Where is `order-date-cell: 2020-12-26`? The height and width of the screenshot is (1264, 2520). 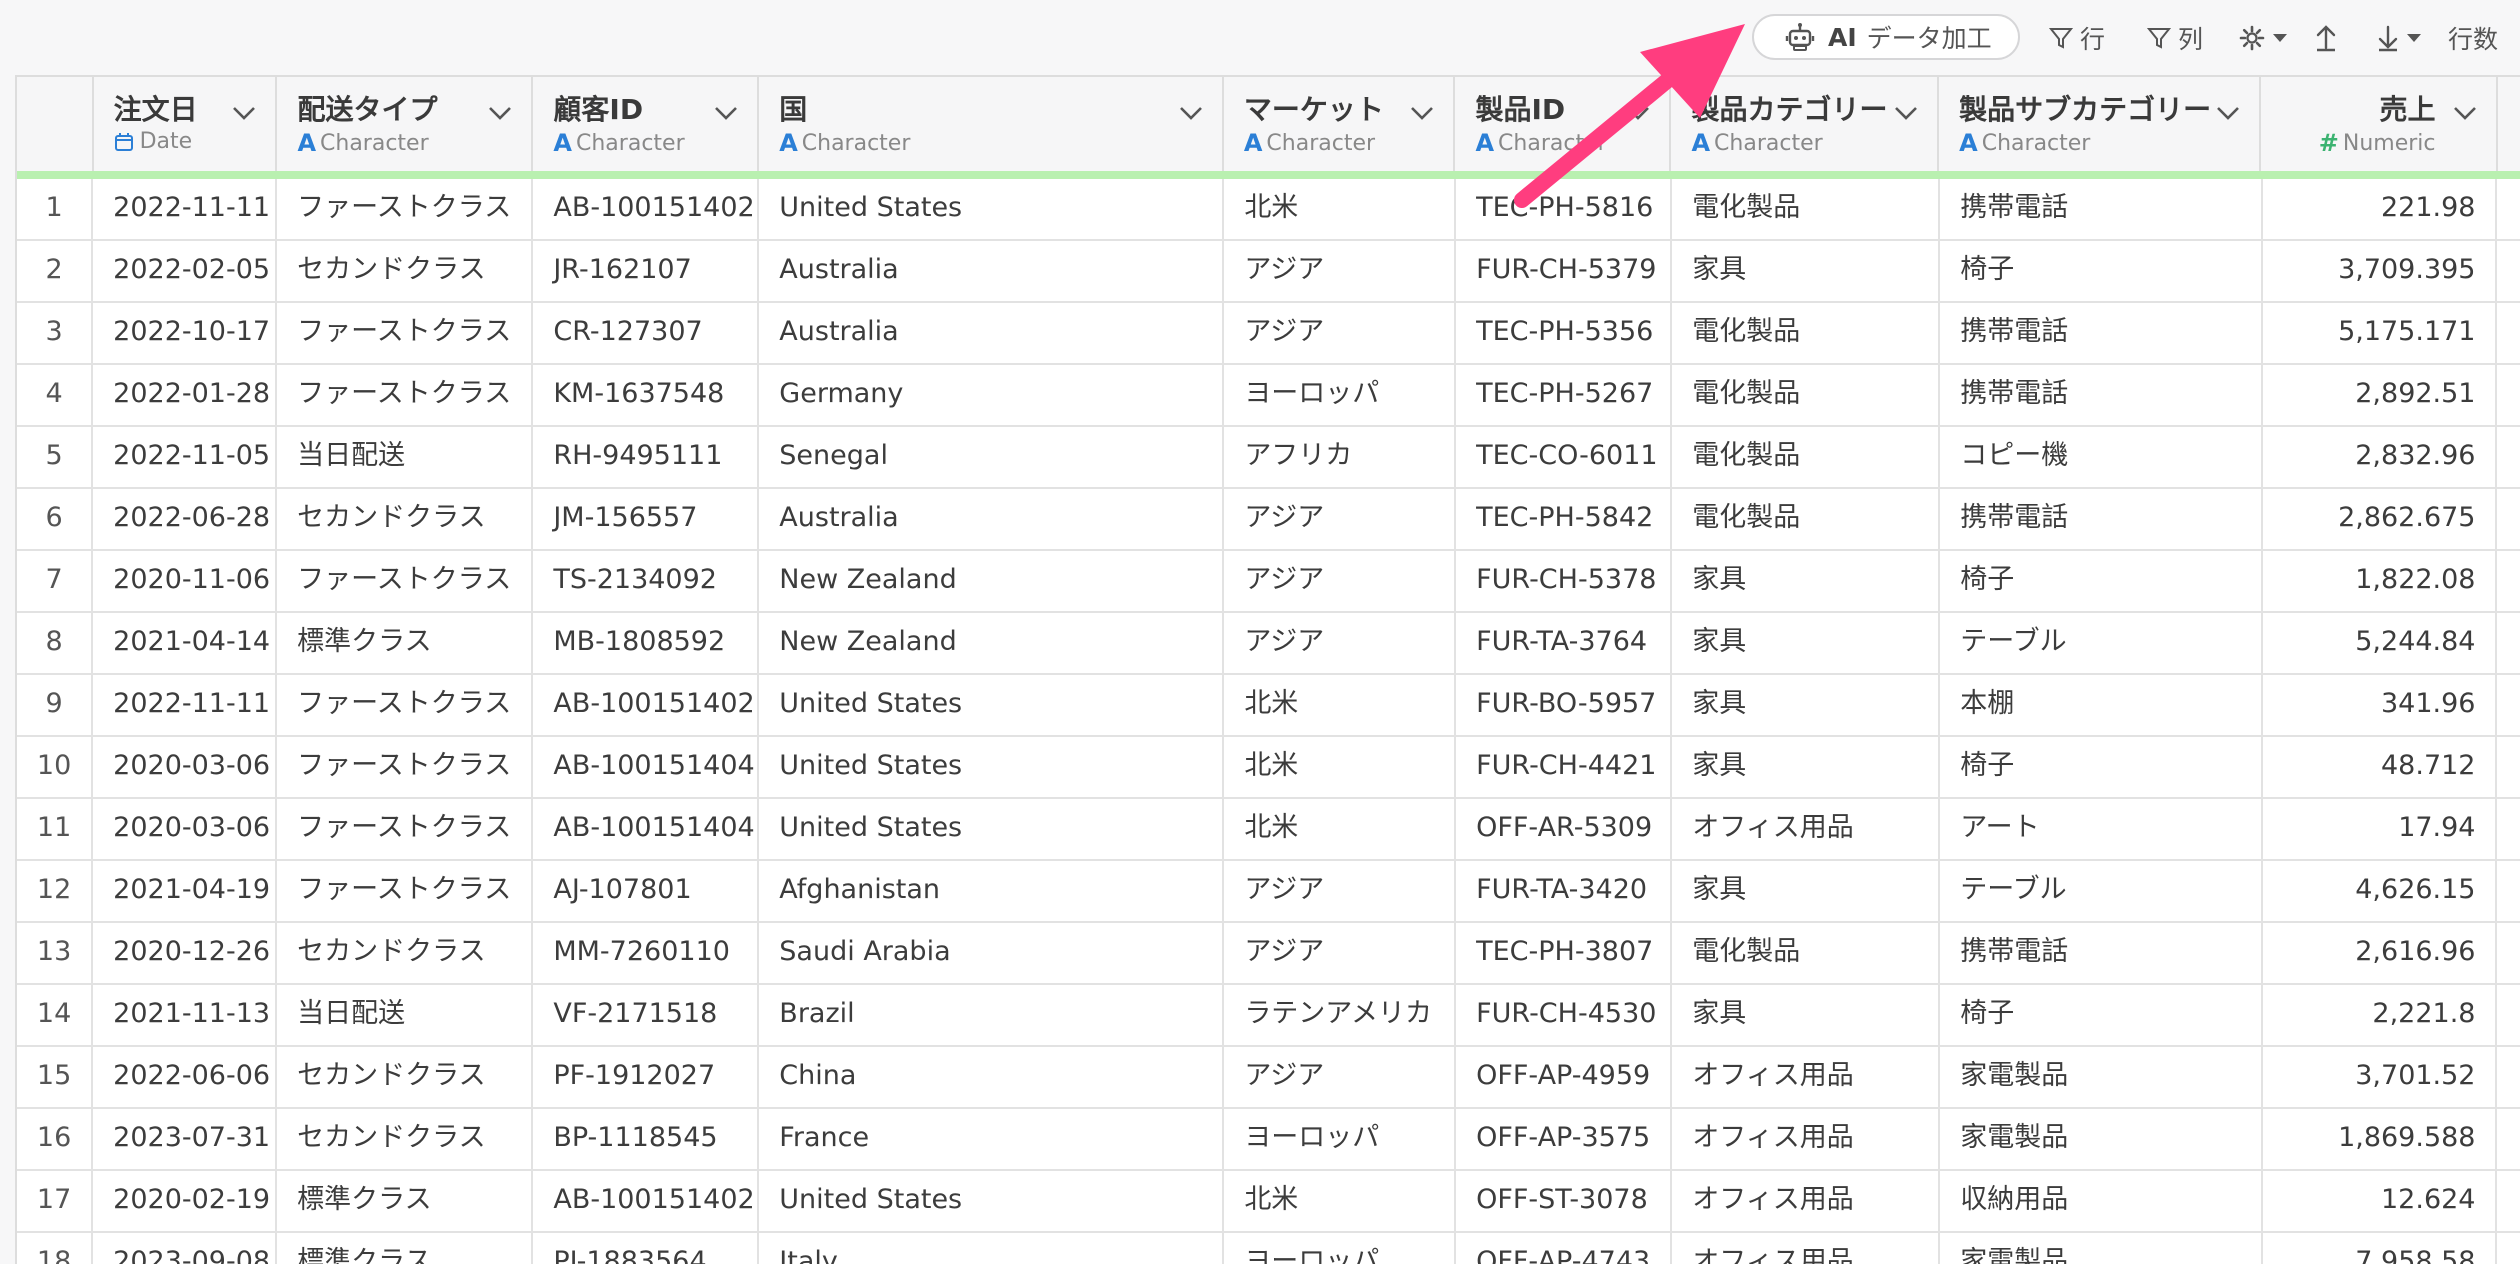
order-date-cell: 2020-12-26 is located at coordinates (185, 953).